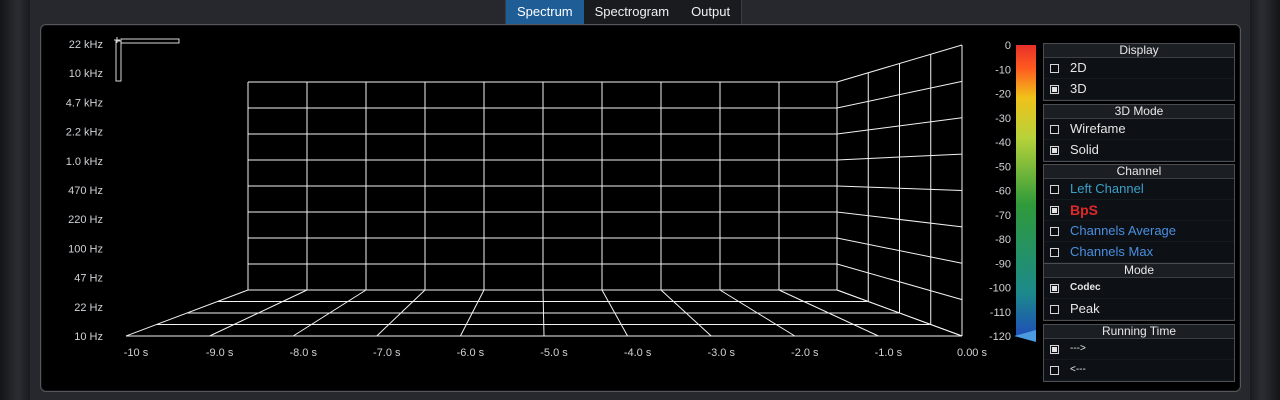  What do you see at coordinates (1123, 230) in the screenshot?
I see `option-label: Channels Average` at bounding box center [1123, 230].